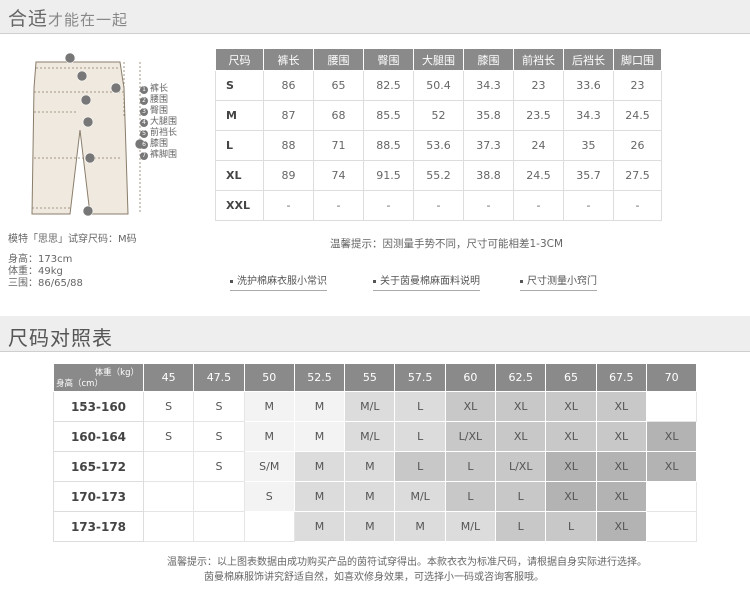  What do you see at coordinates (388, 59) in the screenshot?
I see `col-header: 臀围` at bounding box center [388, 59].